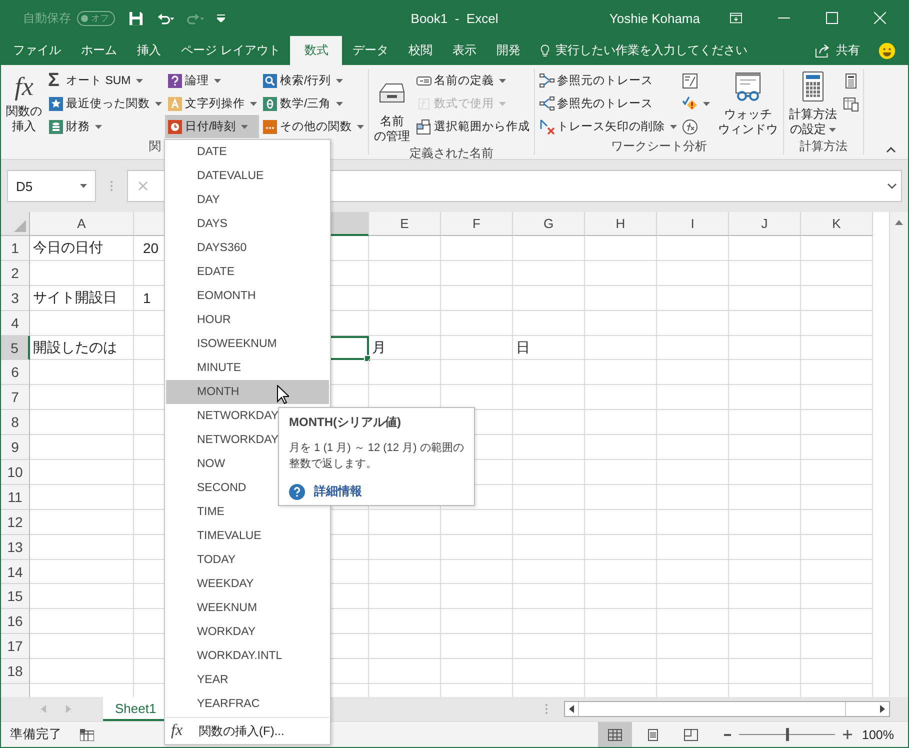  I want to click on menu-item: HOUR, so click(247, 320).